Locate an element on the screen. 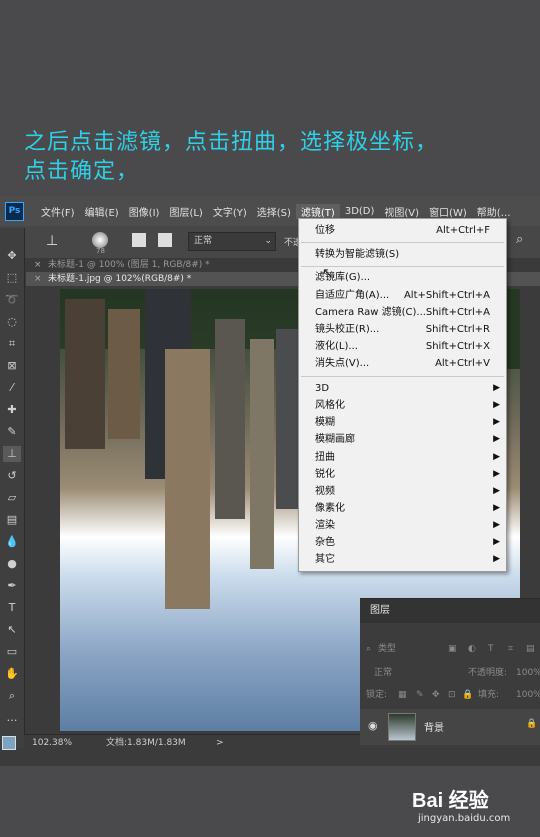 The height and width of the screenshot is (837, 540). baidu-logo: Bai 经验 is located at coordinates (450, 801).